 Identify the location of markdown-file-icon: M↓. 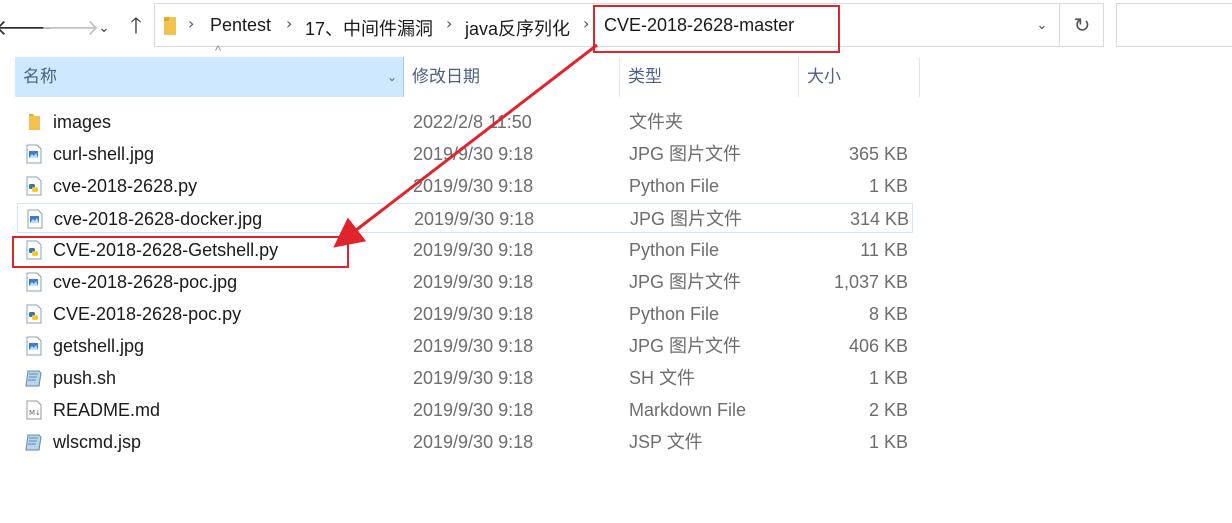
(34, 410).